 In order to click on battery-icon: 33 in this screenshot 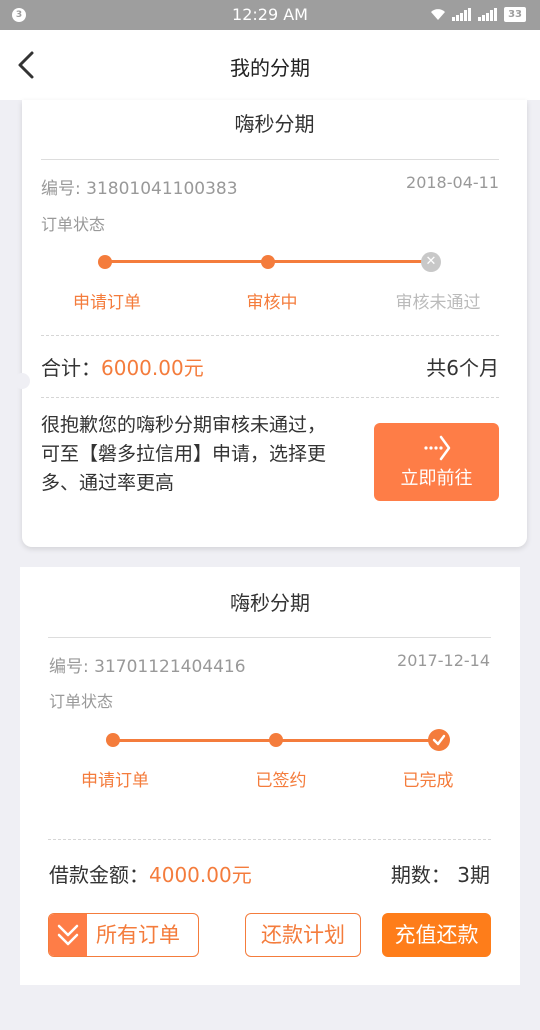, I will do `click(515, 14)`.